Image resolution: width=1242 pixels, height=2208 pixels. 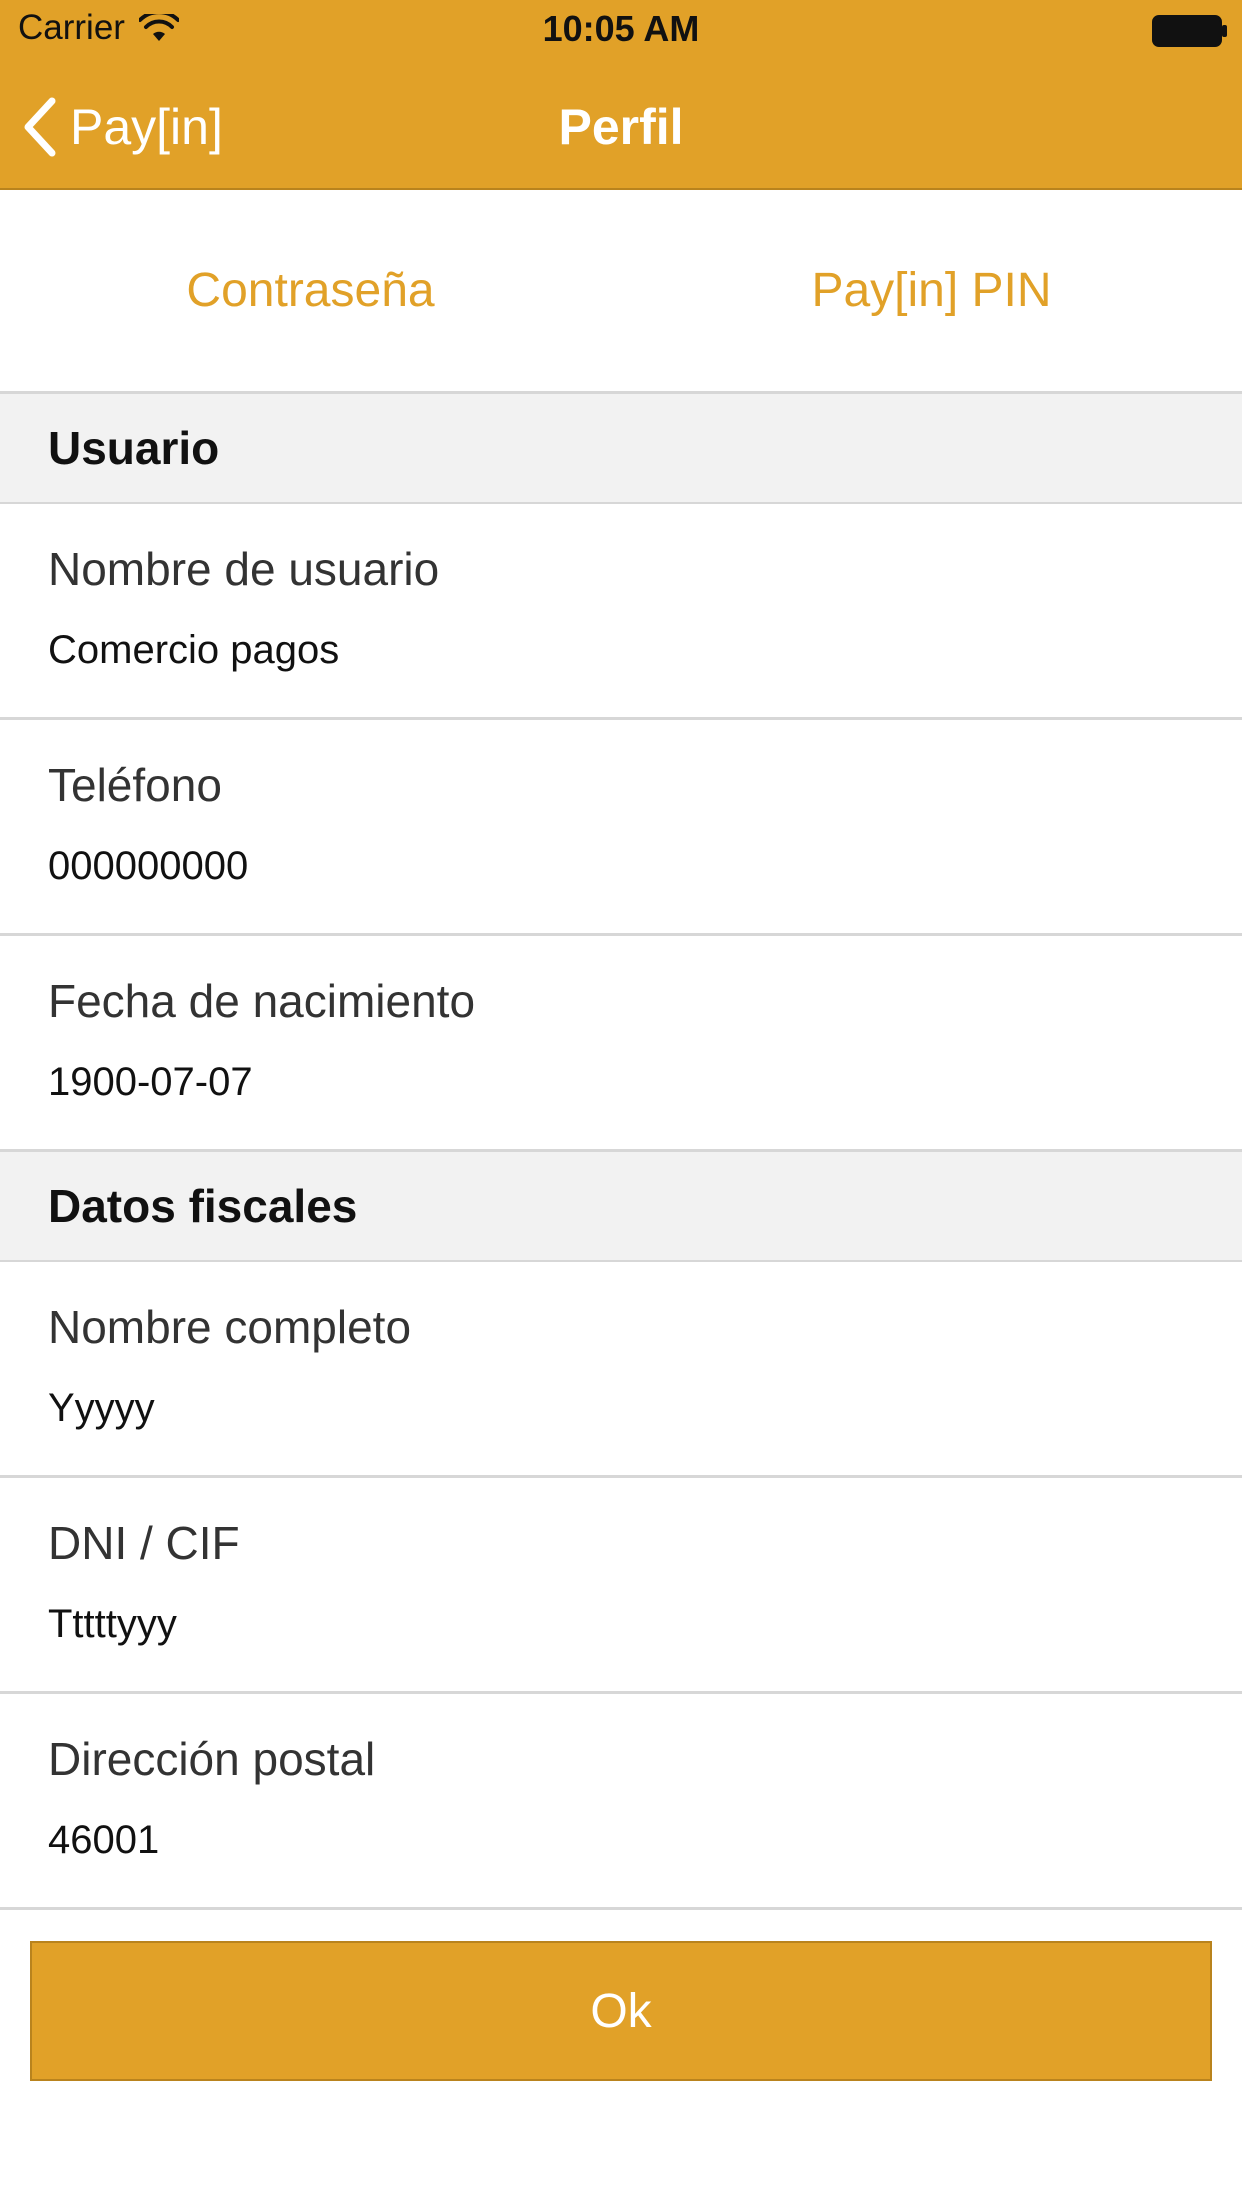 What do you see at coordinates (621, 28) in the screenshot?
I see `status-time: 10:05 AM` at bounding box center [621, 28].